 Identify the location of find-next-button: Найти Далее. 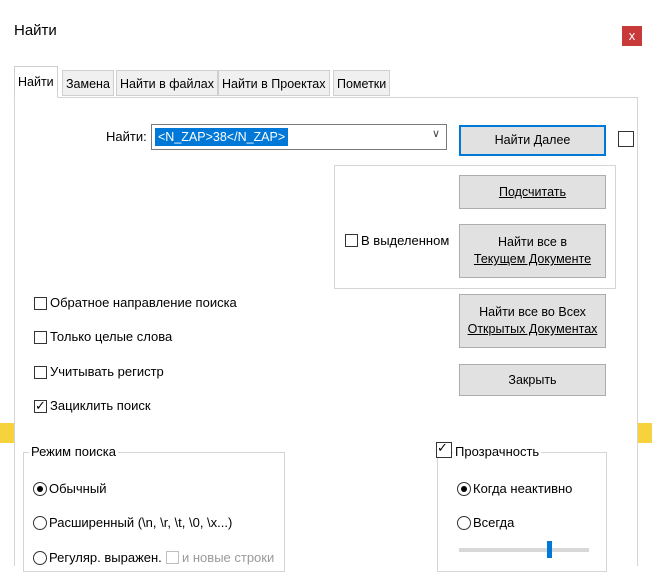
(532, 140).